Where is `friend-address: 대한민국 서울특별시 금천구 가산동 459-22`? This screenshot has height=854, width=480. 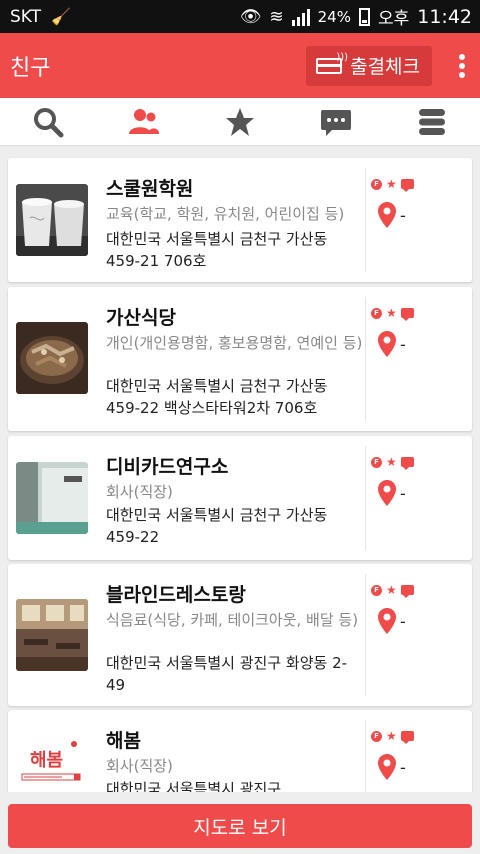
friend-address: 대한민국 서울특별시 금천구 가산동 459-22 is located at coordinates (217, 526).